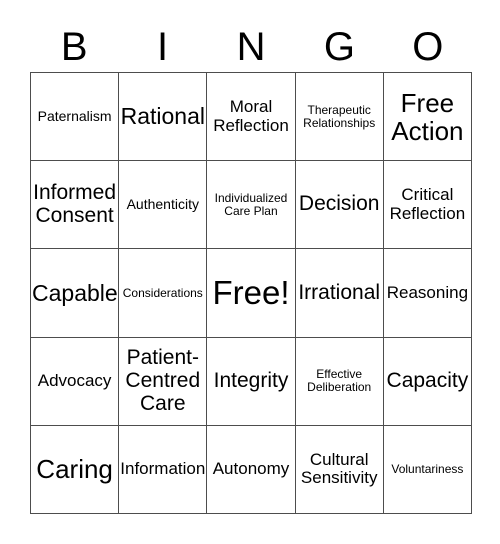 The image size is (500, 544). I want to click on bingo-cell-label: Decision, so click(339, 204).